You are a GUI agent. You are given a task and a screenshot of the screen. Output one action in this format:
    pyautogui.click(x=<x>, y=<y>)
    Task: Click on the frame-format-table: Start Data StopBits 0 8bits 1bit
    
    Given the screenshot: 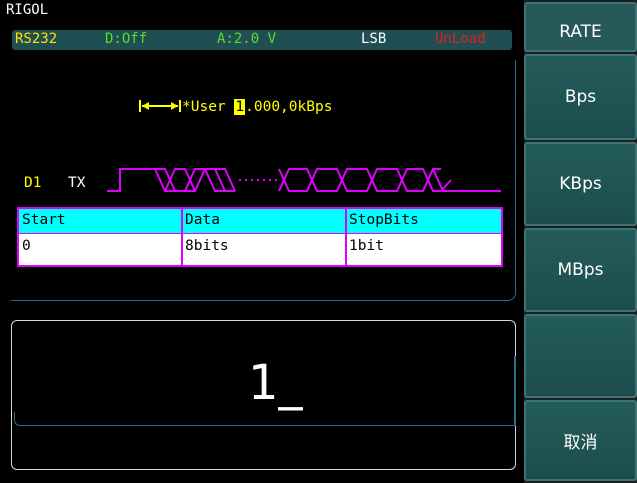 What is the action you would take?
    pyautogui.click(x=260, y=237)
    